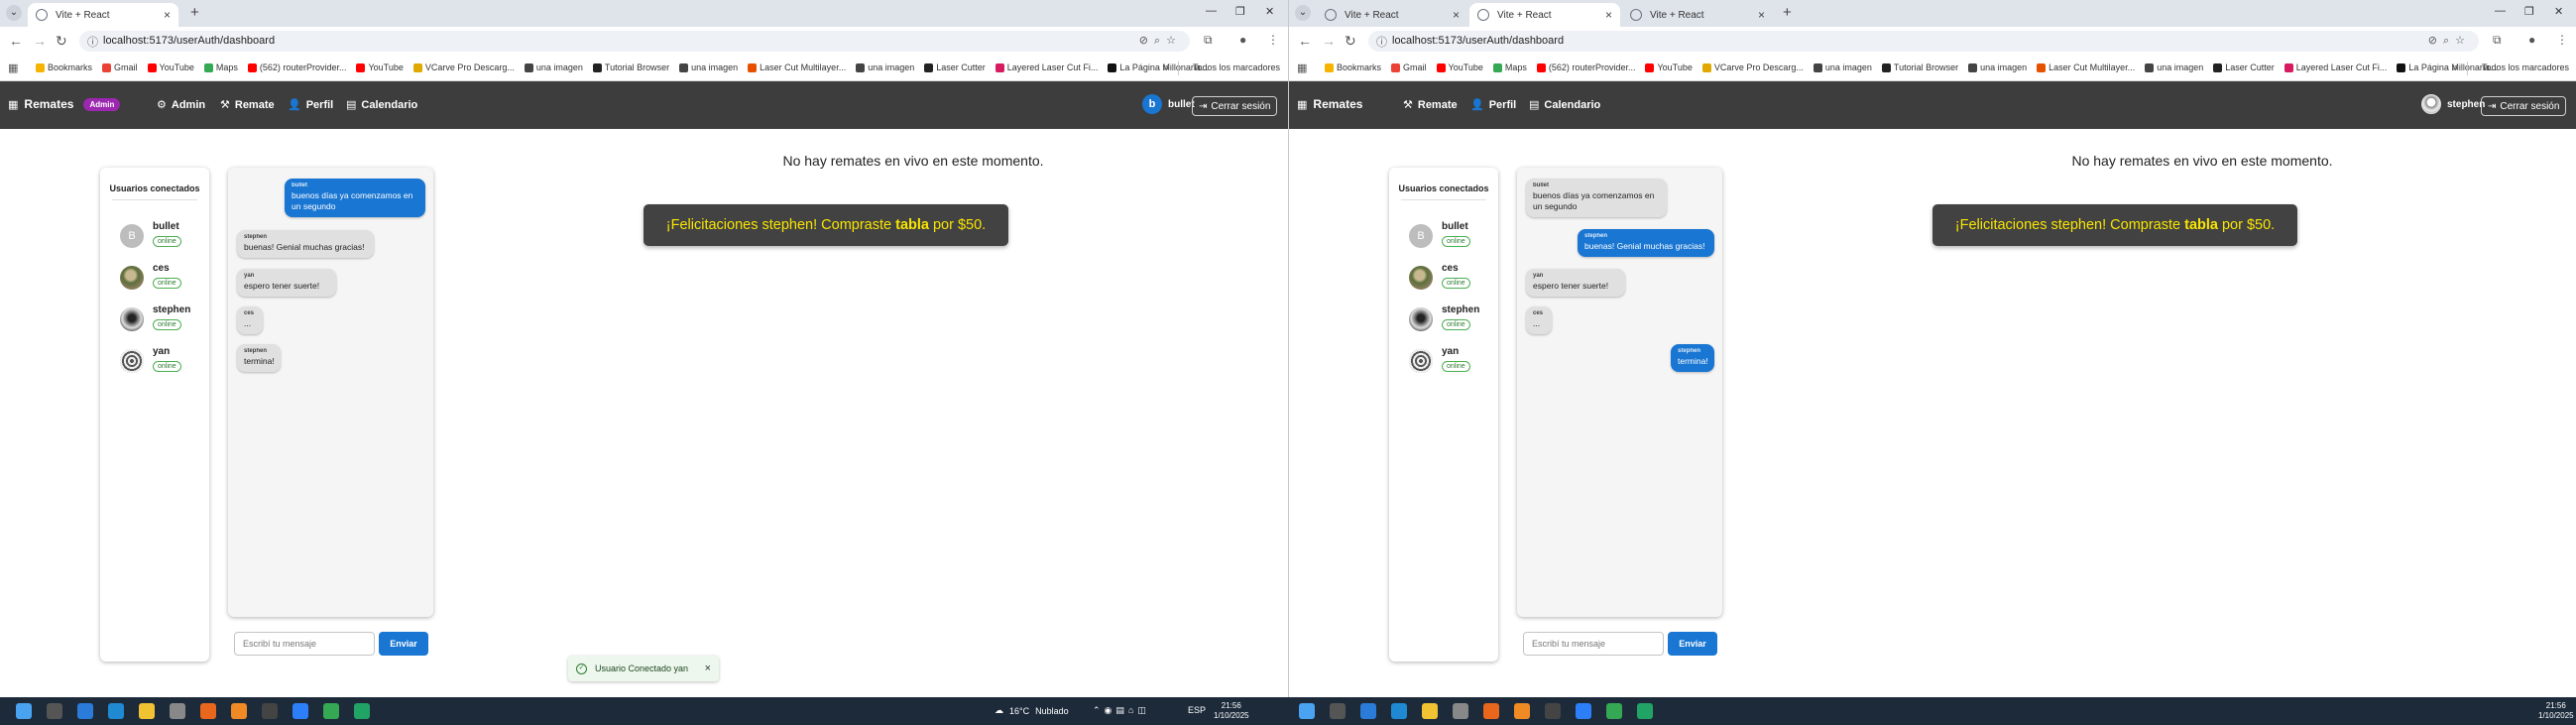 The width and height of the screenshot is (2576, 725). Describe the element at coordinates (181, 105) in the screenshot. I see `nav-admin: ⚙ Admin` at that location.